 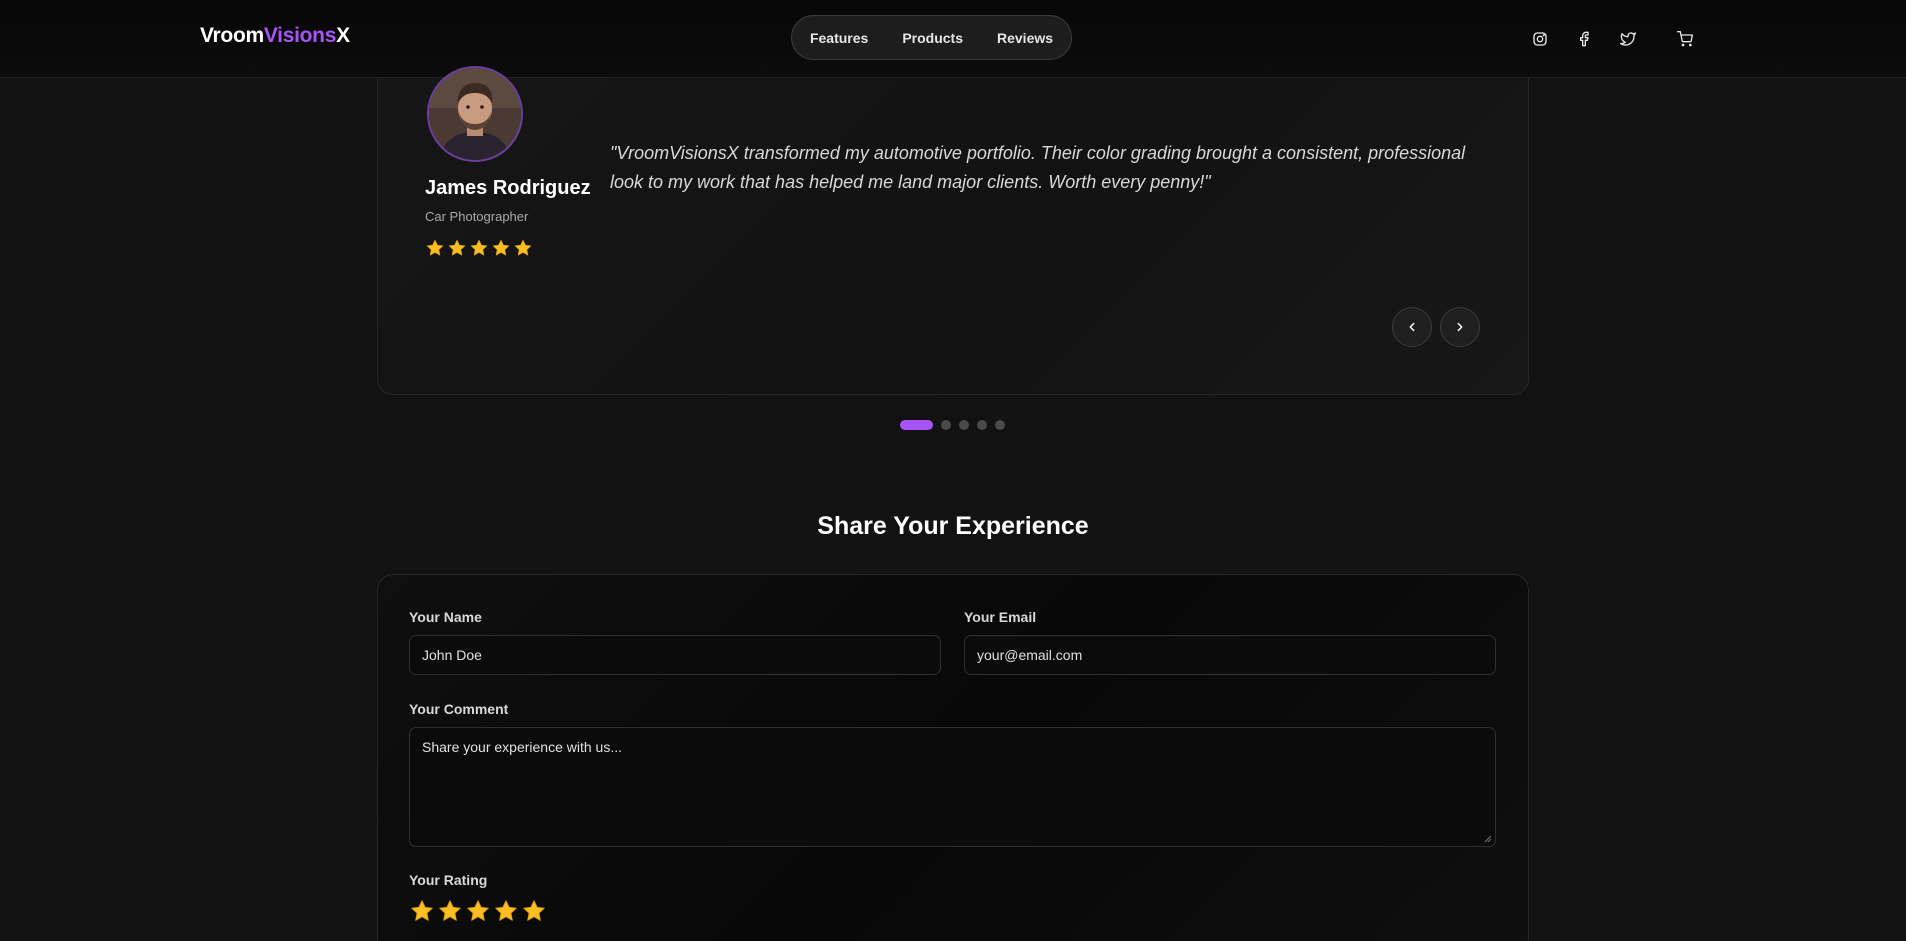 I want to click on rating-input, so click(x=478, y=911).